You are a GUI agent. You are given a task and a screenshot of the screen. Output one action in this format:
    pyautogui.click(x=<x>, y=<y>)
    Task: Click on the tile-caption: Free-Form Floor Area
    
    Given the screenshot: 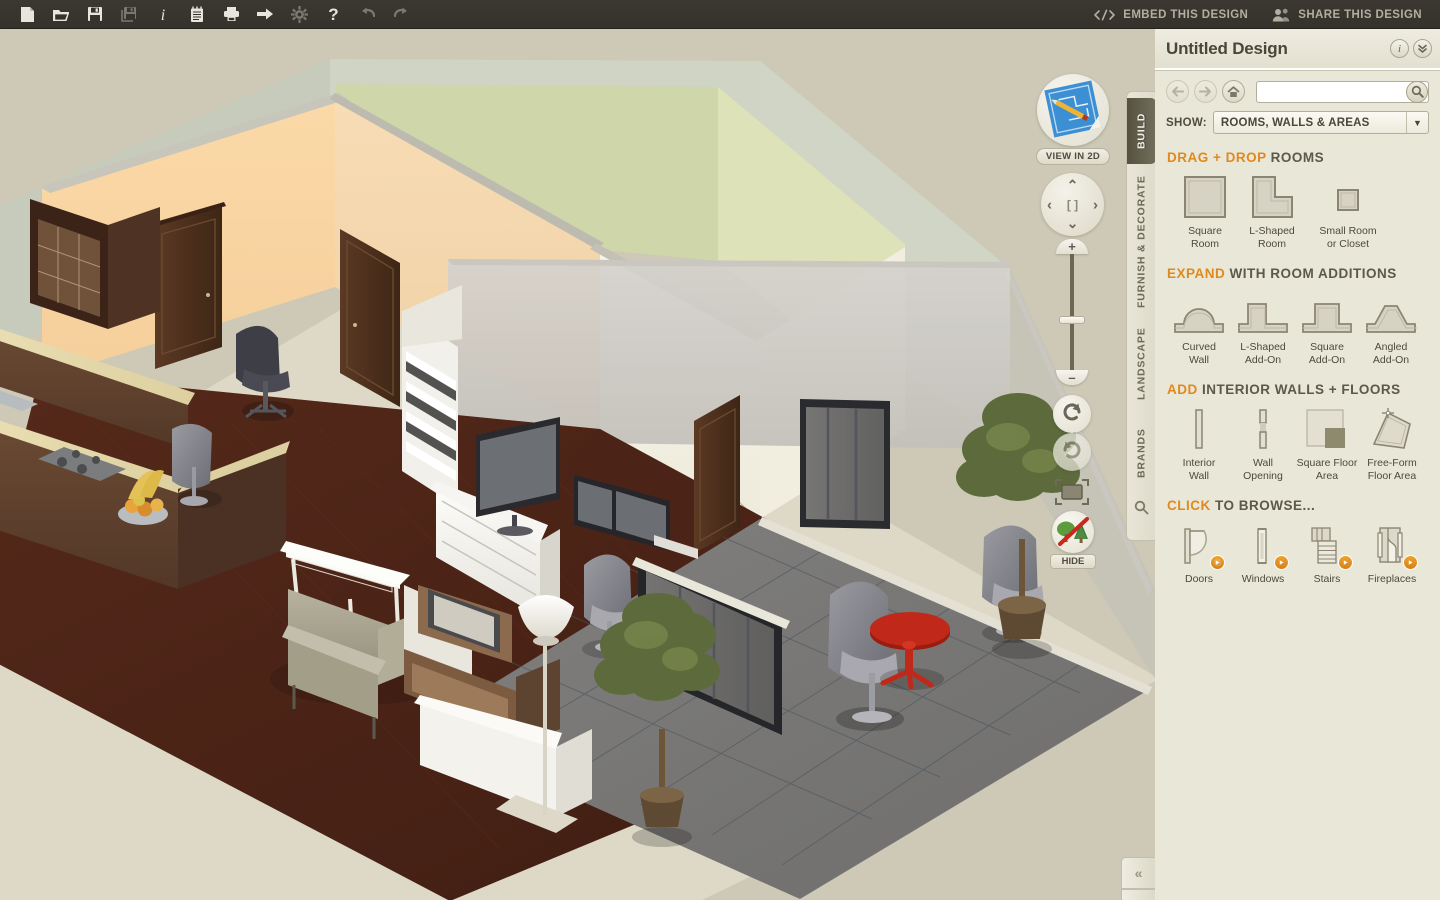 What is the action you would take?
    pyautogui.click(x=1392, y=469)
    